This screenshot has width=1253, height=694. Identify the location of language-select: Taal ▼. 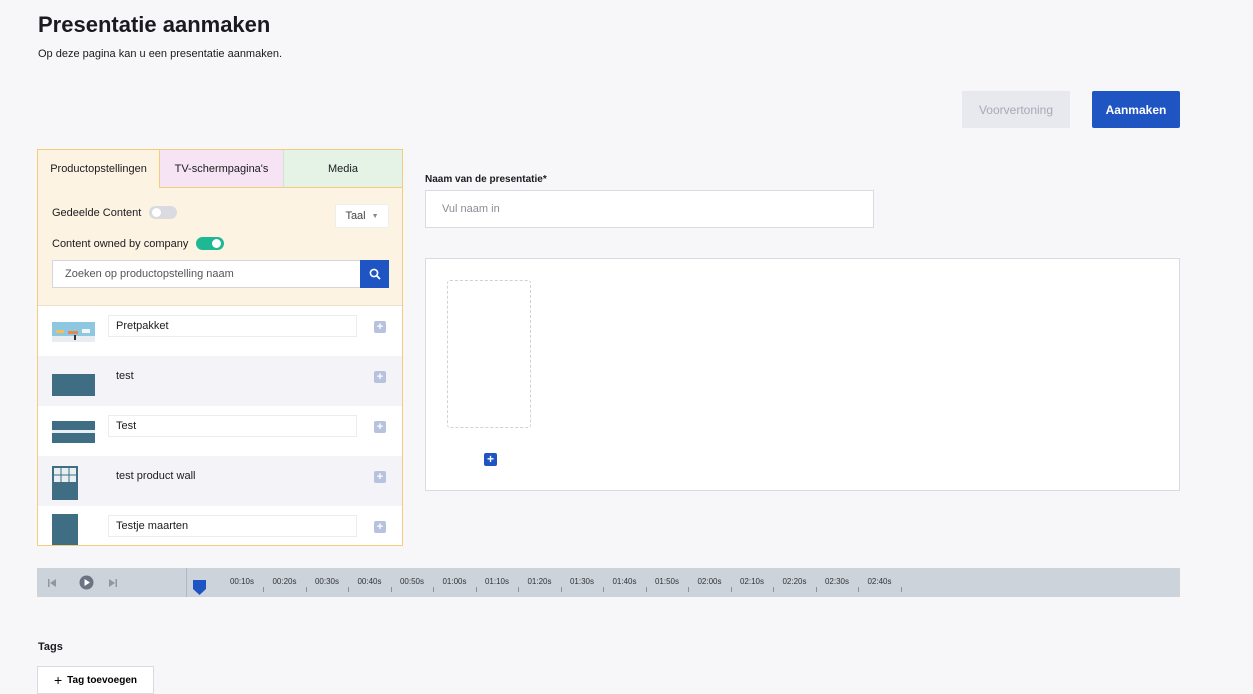
(362, 216).